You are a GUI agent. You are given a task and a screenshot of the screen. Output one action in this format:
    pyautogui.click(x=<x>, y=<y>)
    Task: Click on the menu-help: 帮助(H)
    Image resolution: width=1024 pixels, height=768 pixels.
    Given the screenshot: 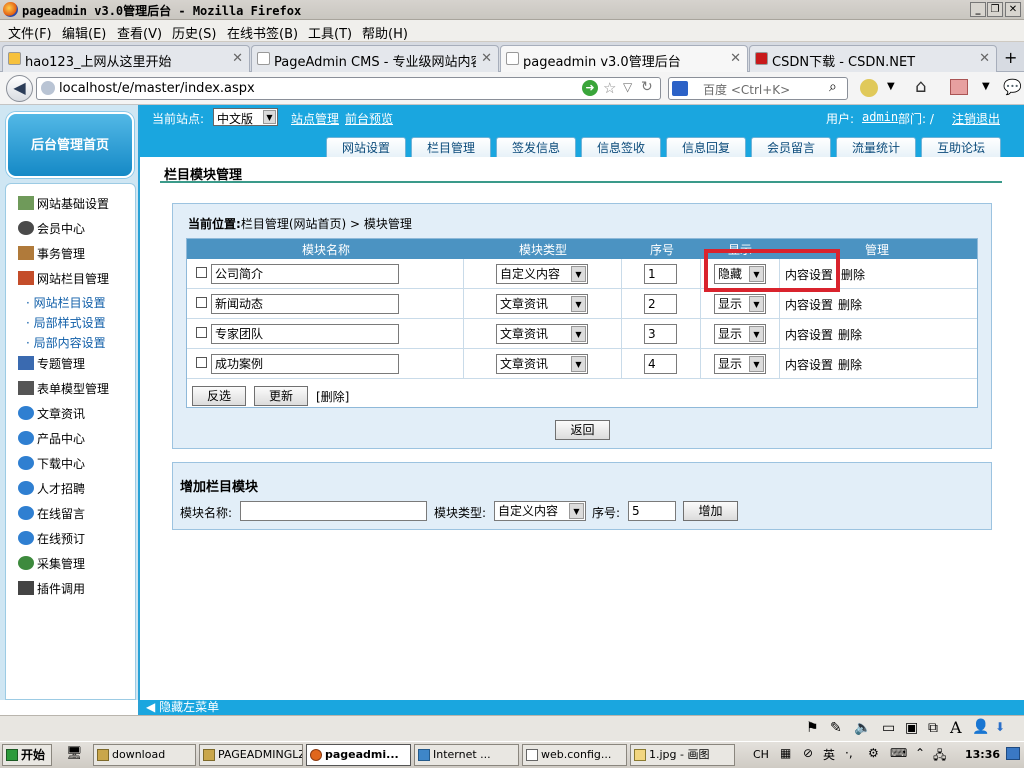 What is the action you would take?
    pyautogui.click(x=385, y=32)
    